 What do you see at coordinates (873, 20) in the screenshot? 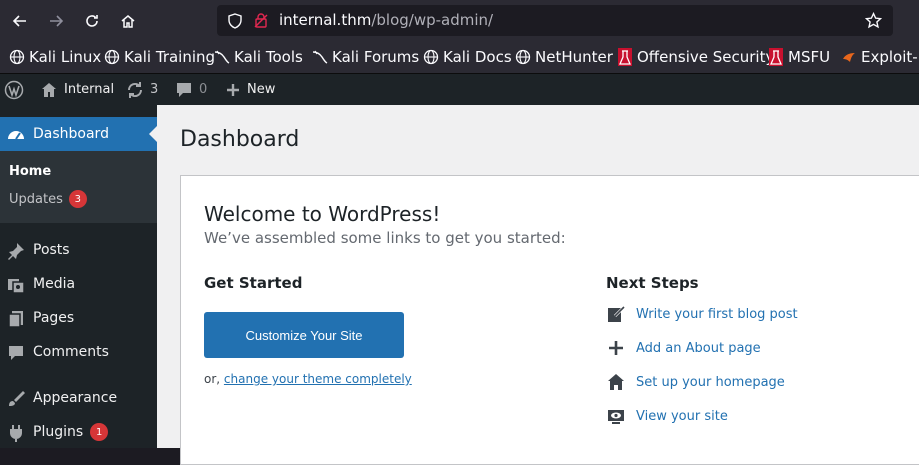
I see `bookmark-star-icon` at bounding box center [873, 20].